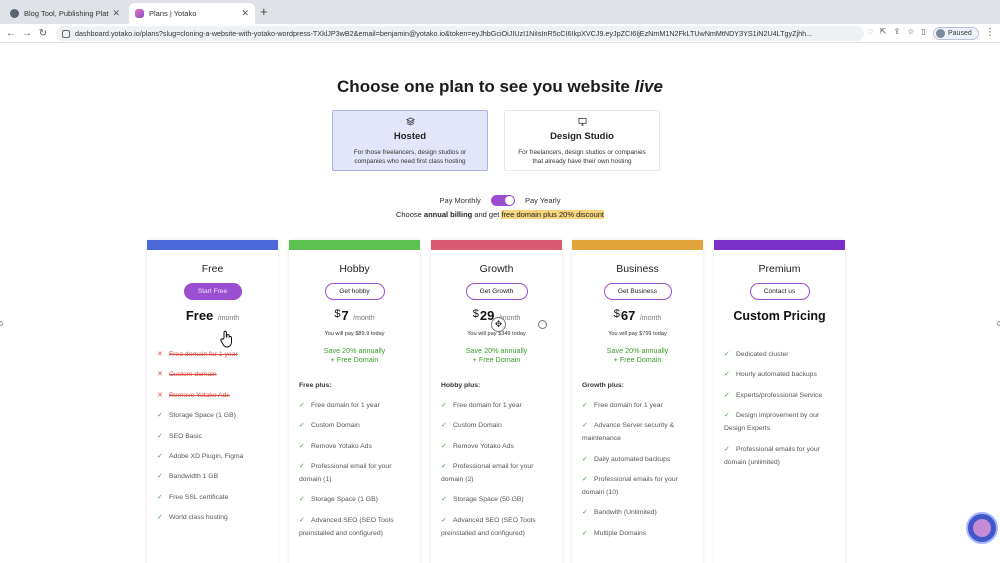 The width and height of the screenshot is (1000, 563). Describe the element at coordinates (213, 374) in the screenshot. I see `list-item: ✕ Custom domain` at that location.